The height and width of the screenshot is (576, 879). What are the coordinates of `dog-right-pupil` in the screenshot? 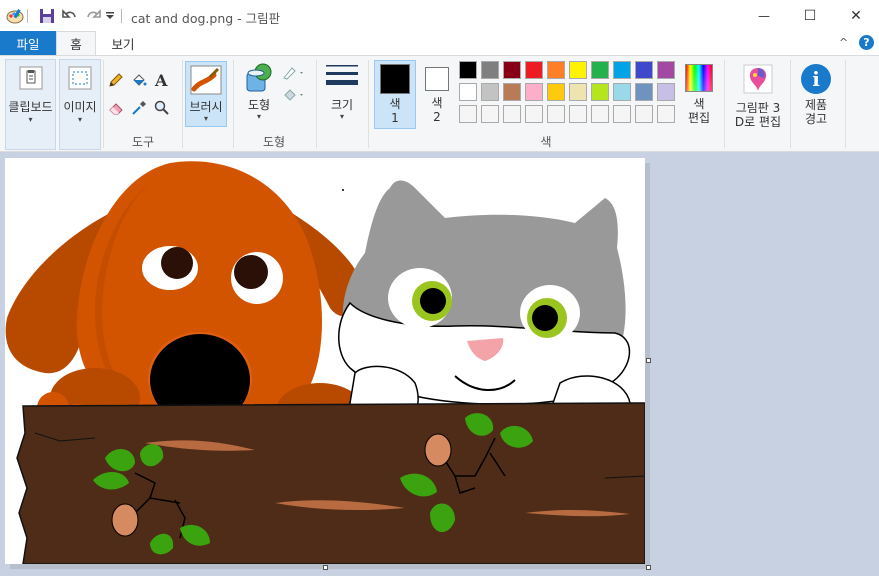 It's located at (251, 272).